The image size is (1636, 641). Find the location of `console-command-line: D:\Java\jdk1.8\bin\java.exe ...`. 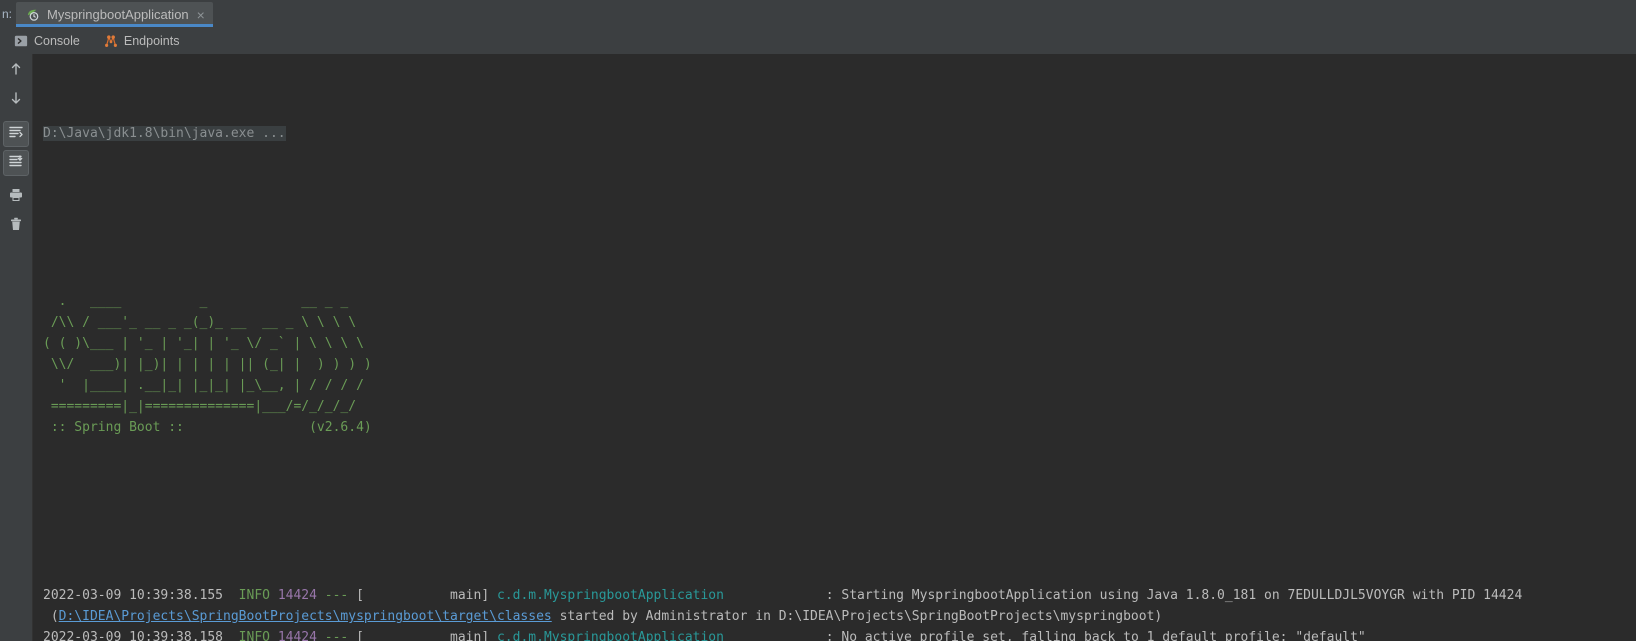

console-command-line: D:\Java\jdk1.8\bin\java.exe ... is located at coordinates (839, 133).